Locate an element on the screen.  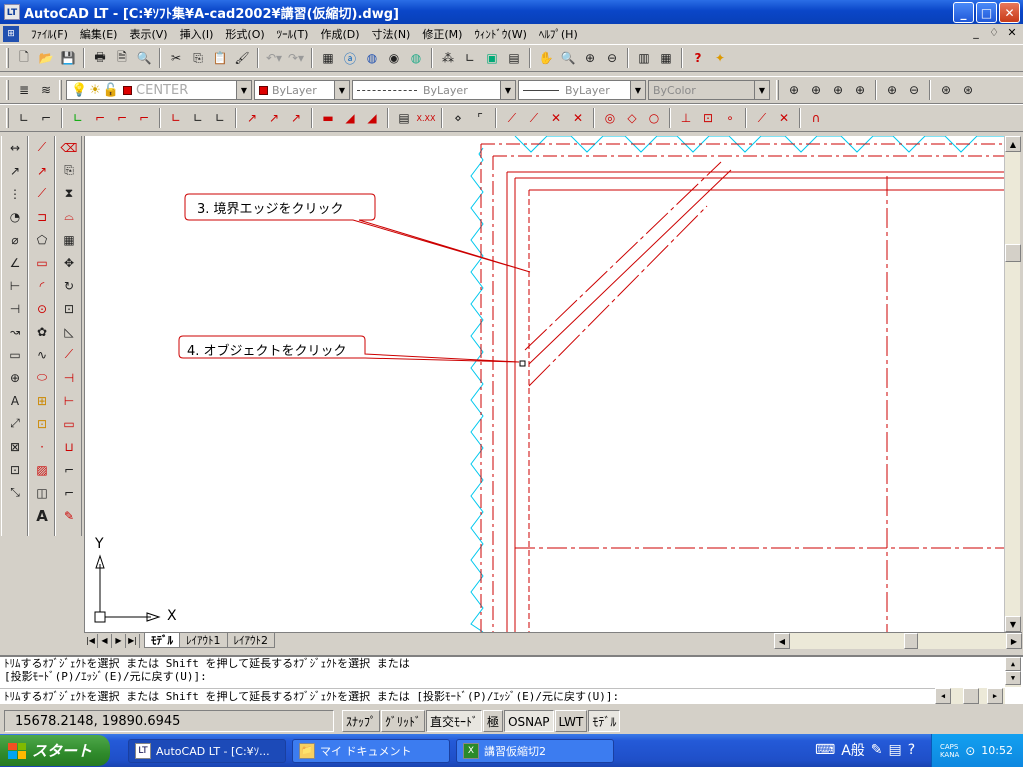
maximize-button: □ is located at coordinates (986, 12).